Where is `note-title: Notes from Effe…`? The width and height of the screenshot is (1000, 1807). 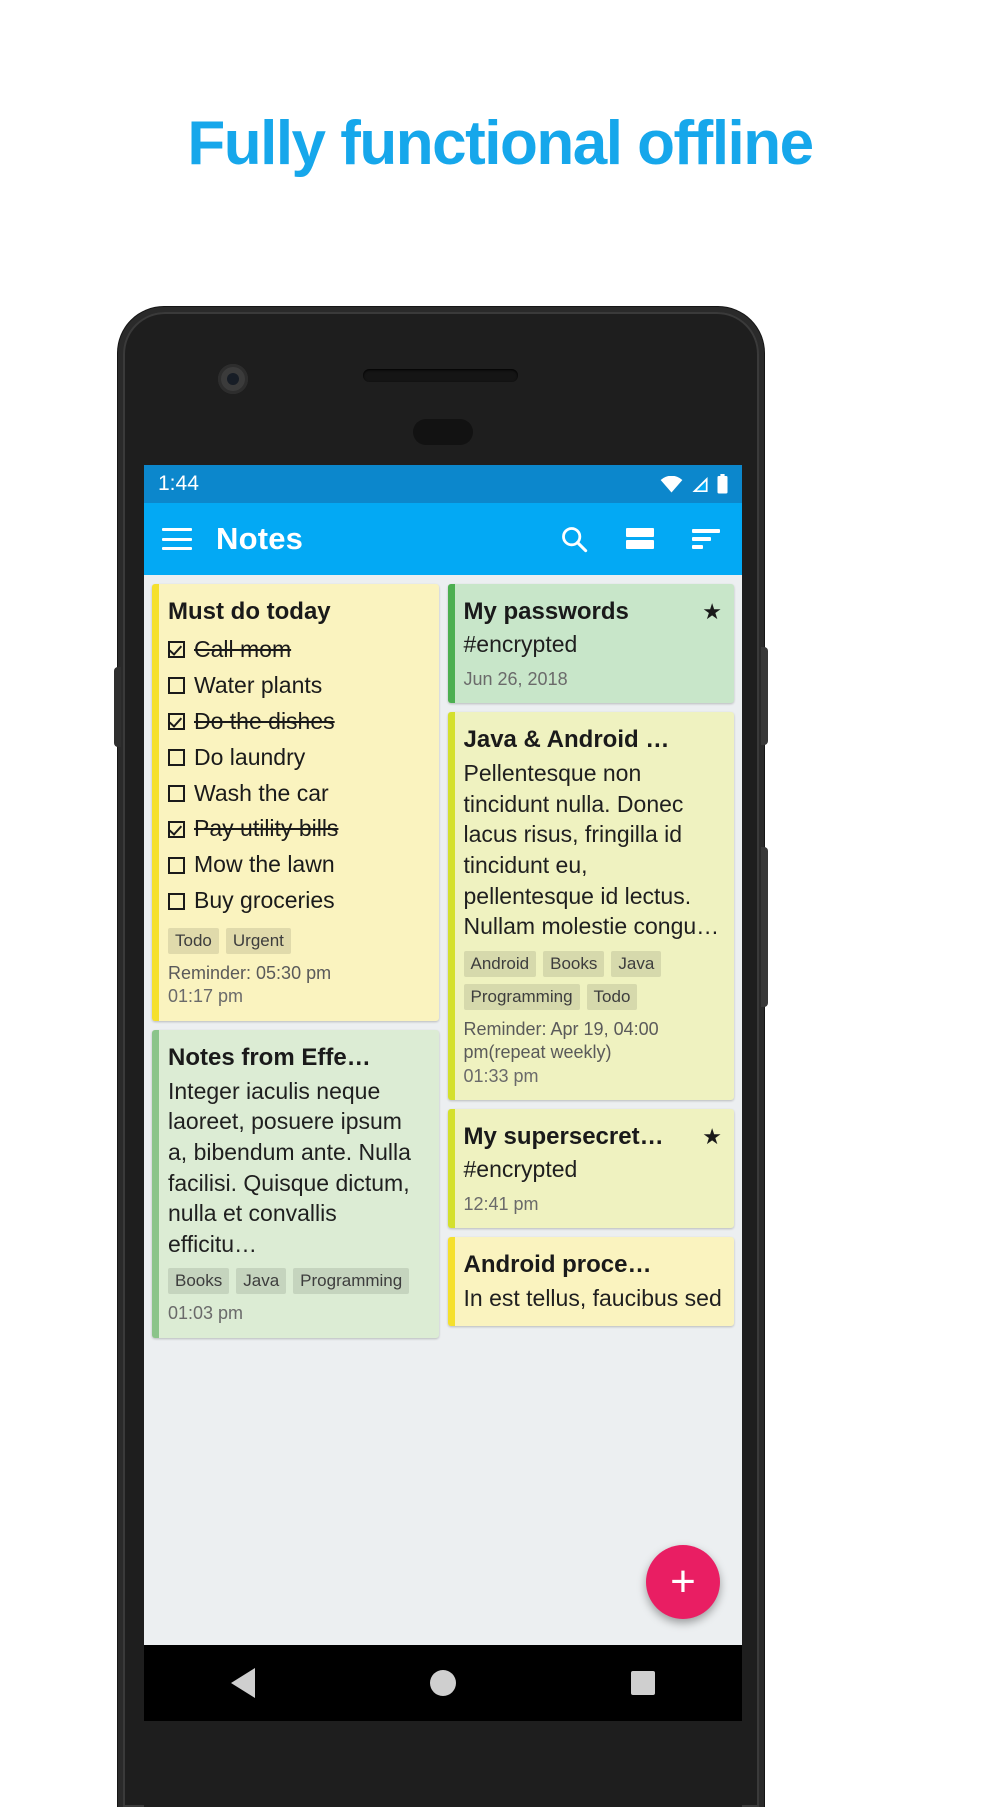 note-title: Notes from Effe… is located at coordinates (269, 1057).